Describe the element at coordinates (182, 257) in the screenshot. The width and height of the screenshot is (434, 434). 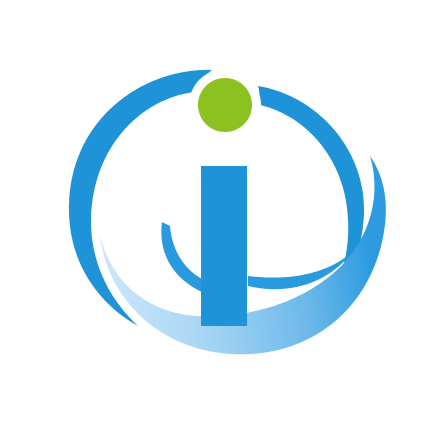
I see `inner-hook` at that location.